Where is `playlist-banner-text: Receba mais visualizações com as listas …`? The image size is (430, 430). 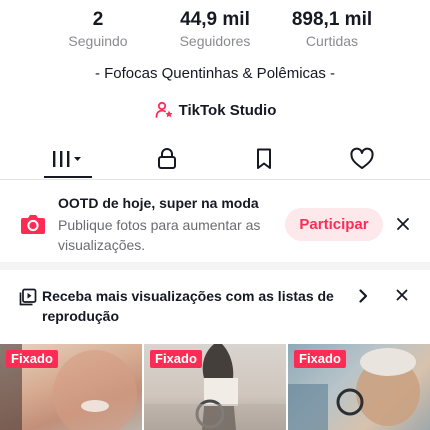
playlist-banner-text: Receba mais visualizações com as listas … is located at coordinates (188, 306).